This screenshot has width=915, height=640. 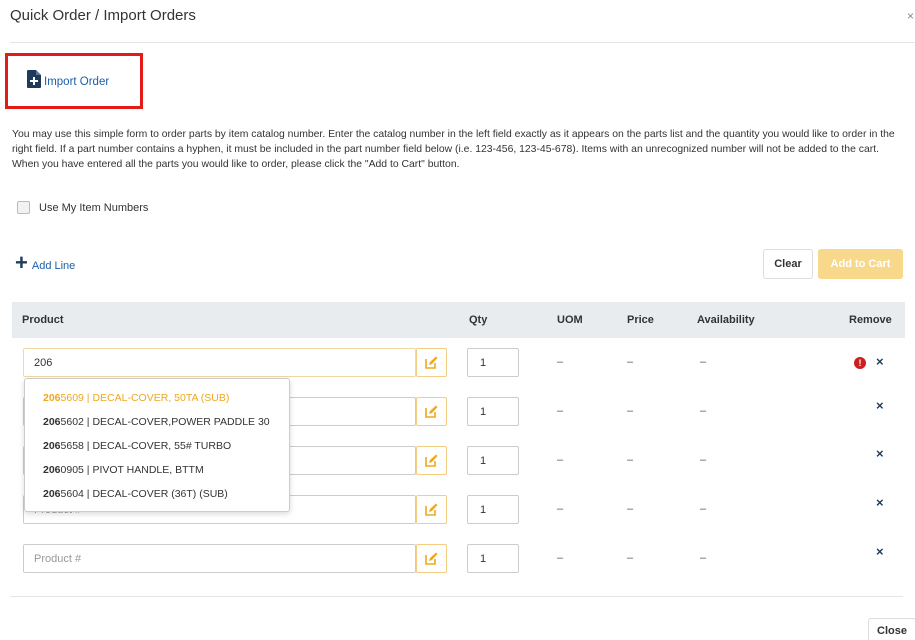 What do you see at coordinates (43, 320) in the screenshot?
I see `header-product: Product` at bounding box center [43, 320].